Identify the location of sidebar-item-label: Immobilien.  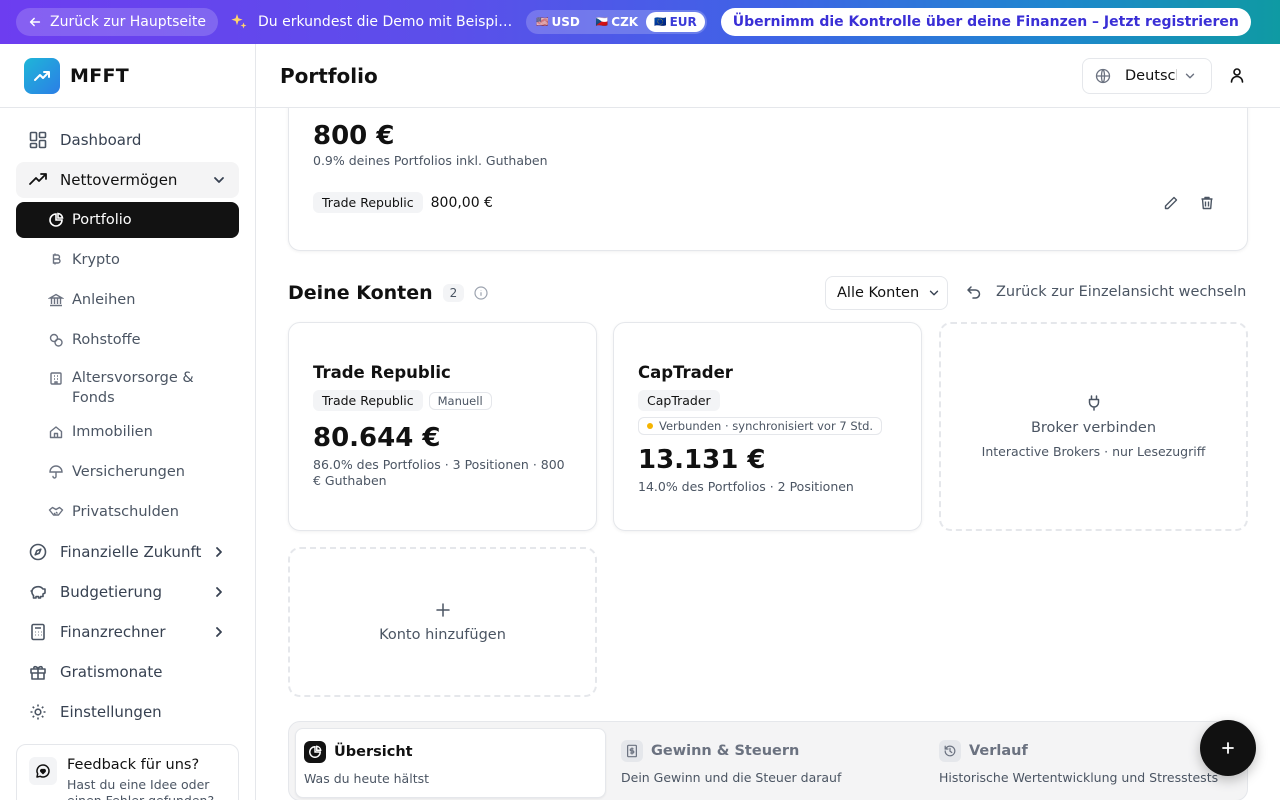
(112, 432).